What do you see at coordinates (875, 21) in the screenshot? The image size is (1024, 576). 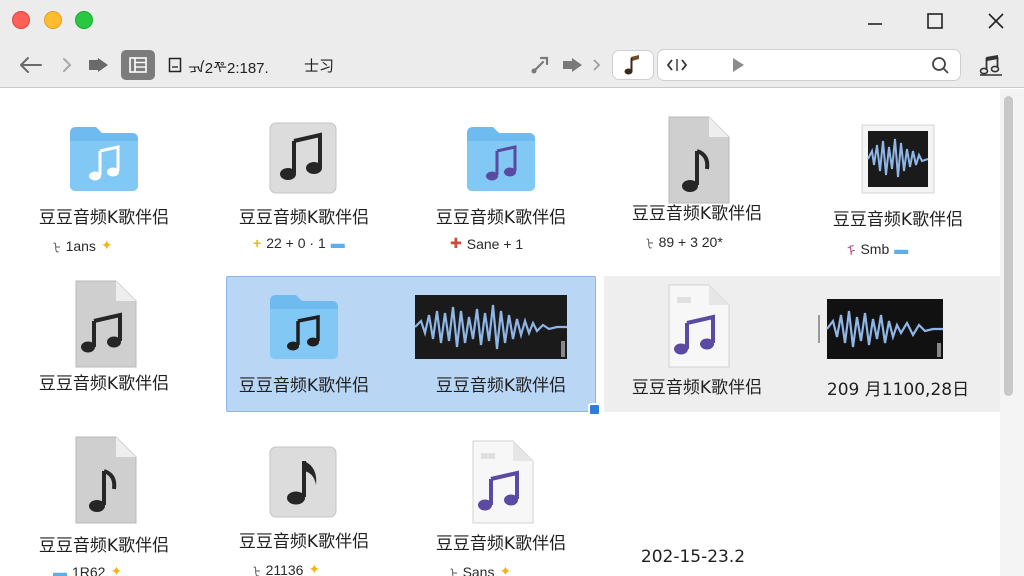 I see `minimize-icon` at bounding box center [875, 21].